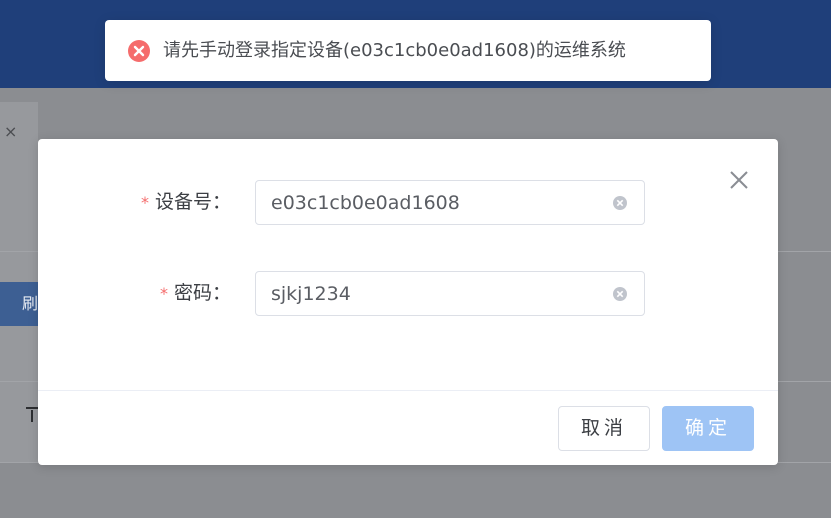 This screenshot has width=831, height=518. I want to click on error-toast: 请先手动登录指定设备(e03c1cb0e0ad1608)的运维系统, so click(408, 50).